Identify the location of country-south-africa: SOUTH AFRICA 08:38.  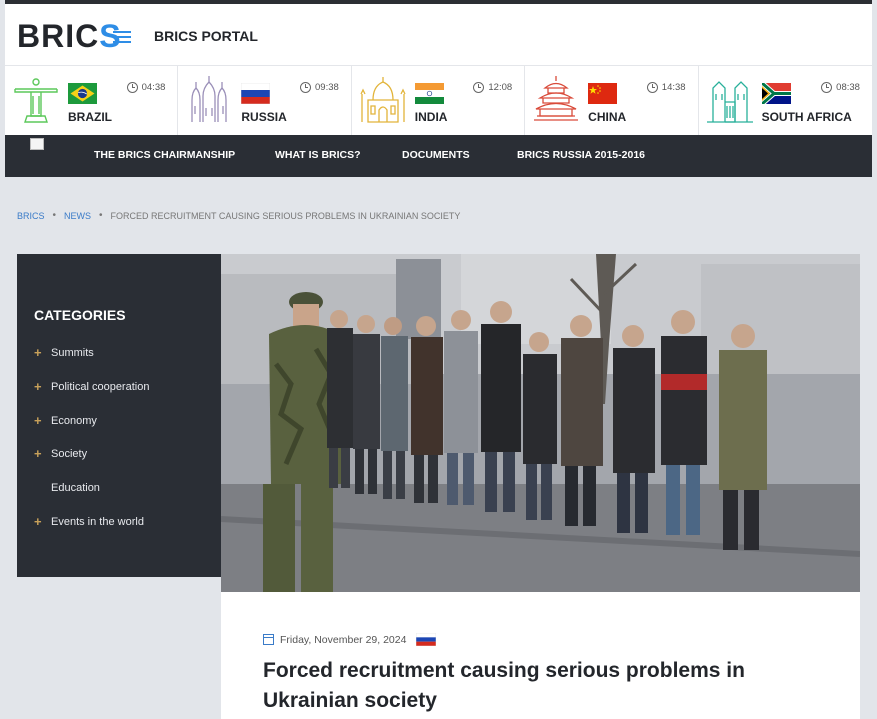
(785, 100).